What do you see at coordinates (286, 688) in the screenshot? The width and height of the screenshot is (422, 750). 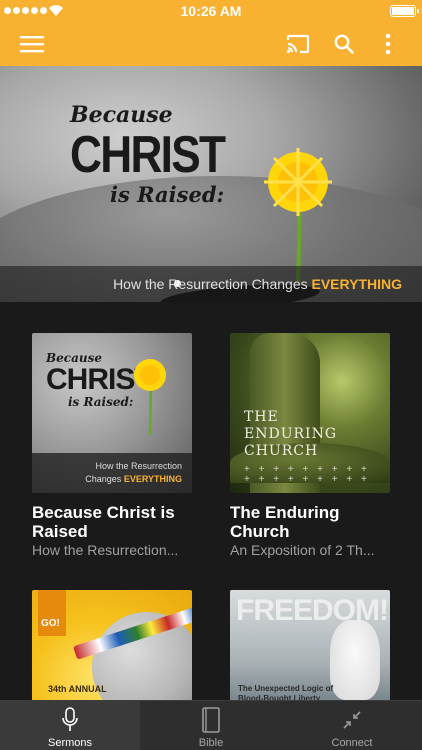 I see `tagline-line1: The Unexpected Logic of` at bounding box center [286, 688].